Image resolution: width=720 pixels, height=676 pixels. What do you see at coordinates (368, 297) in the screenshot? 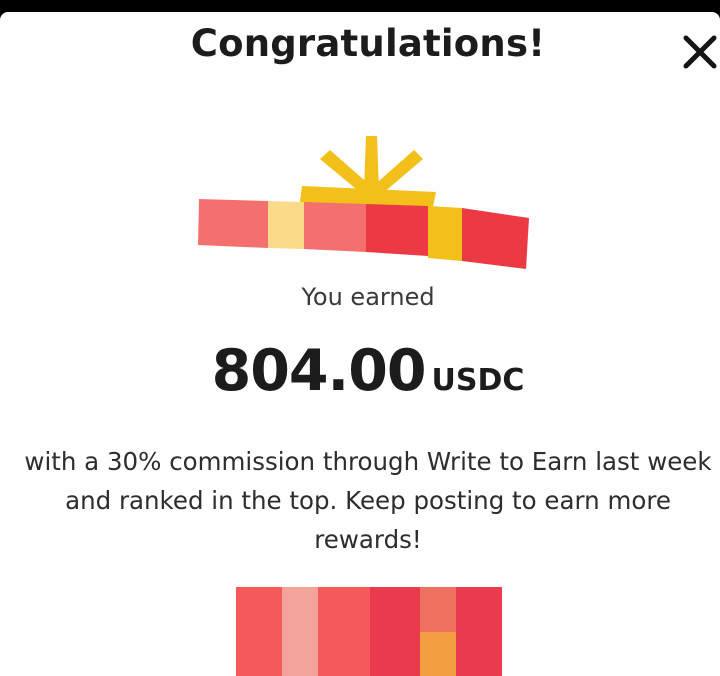
I see `earned-label: You earned` at bounding box center [368, 297].